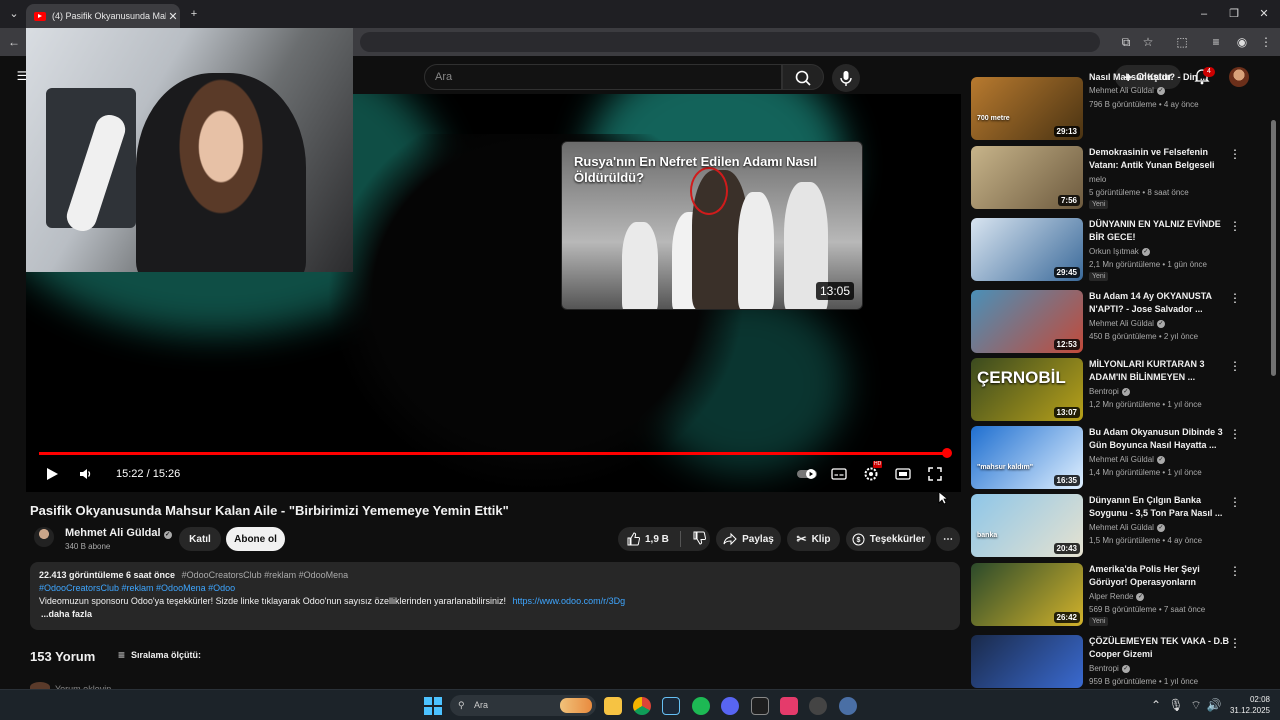 This screenshot has height=720, width=1280. What do you see at coordinates (173, 16) in the screenshot?
I see `tab-close-icon: ✕` at bounding box center [173, 16].